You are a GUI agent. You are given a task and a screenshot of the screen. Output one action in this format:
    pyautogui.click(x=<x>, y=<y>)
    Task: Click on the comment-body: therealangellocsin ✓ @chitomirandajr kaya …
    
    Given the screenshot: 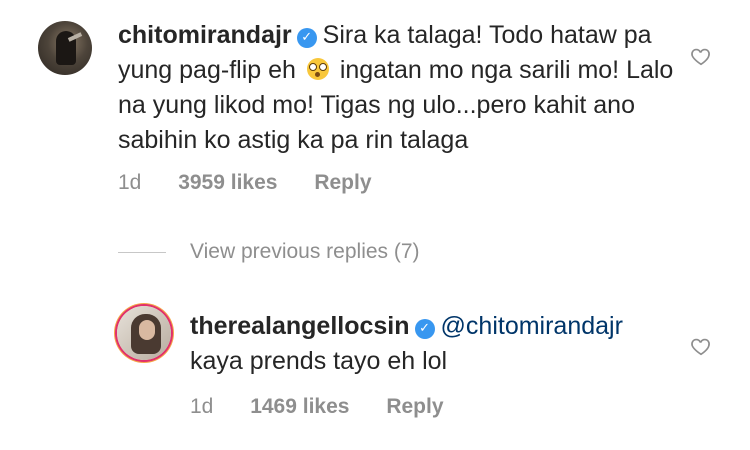 What is the action you would take?
    pyautogui.click(x=450, y=344)
    